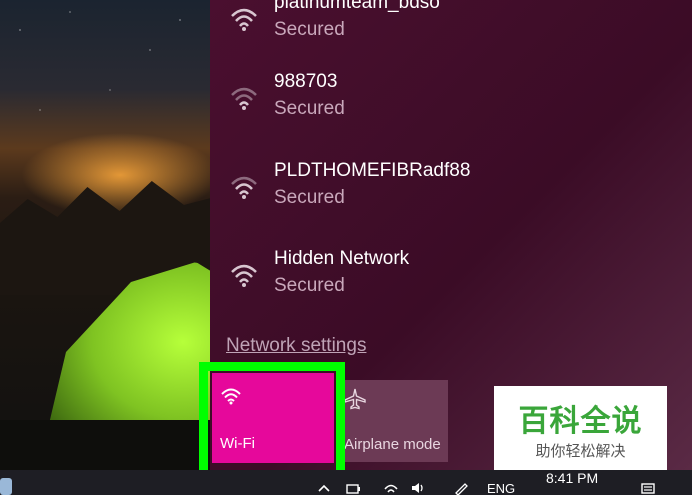 This screenshot has height=495, width=692. I want to click on taskbar-app-icon, so click(6, 486).